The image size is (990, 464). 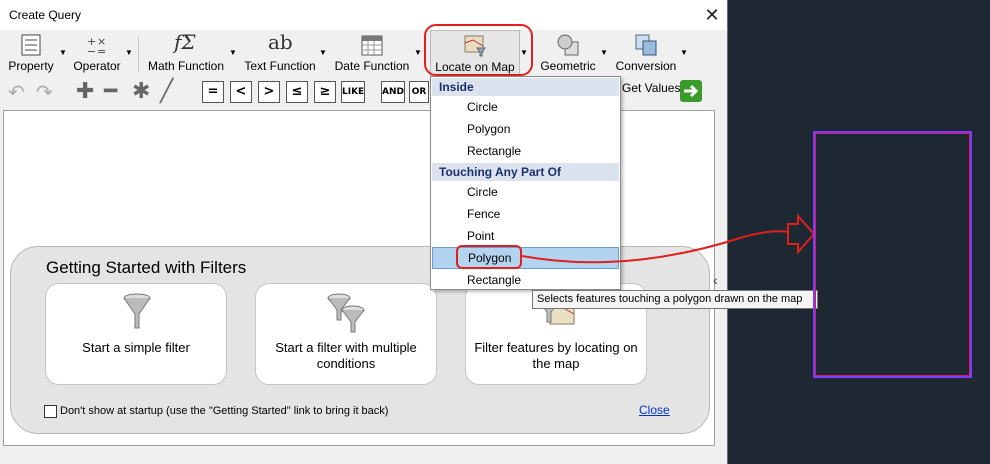 I want to click on or-button: OR, so click(x=419, y=92).